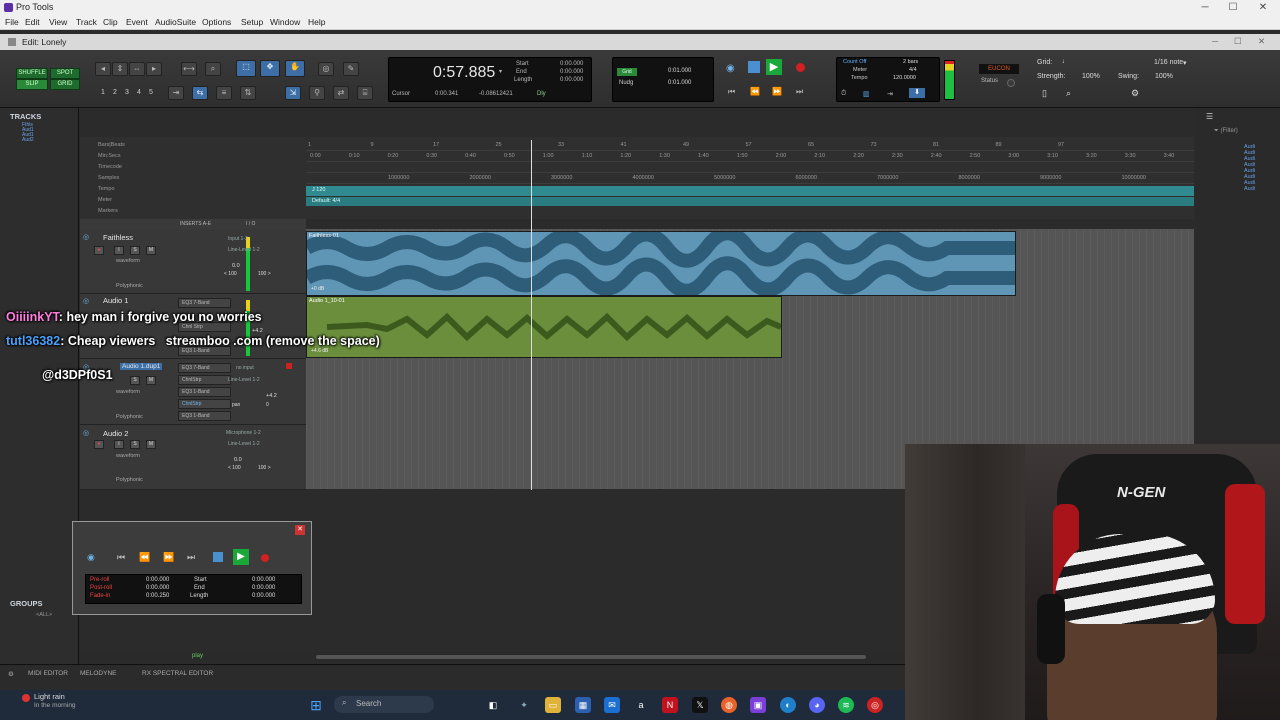  What do you see at coordinates (750, 191) in the screenshot?
I see `tempo-ruler: J 120` at bounding box center [750, 191].